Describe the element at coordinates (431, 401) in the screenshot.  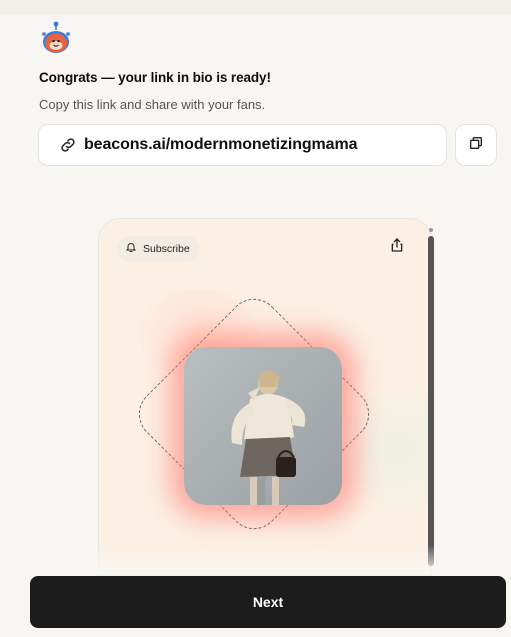
I see `preview-scrollbar` at that location.